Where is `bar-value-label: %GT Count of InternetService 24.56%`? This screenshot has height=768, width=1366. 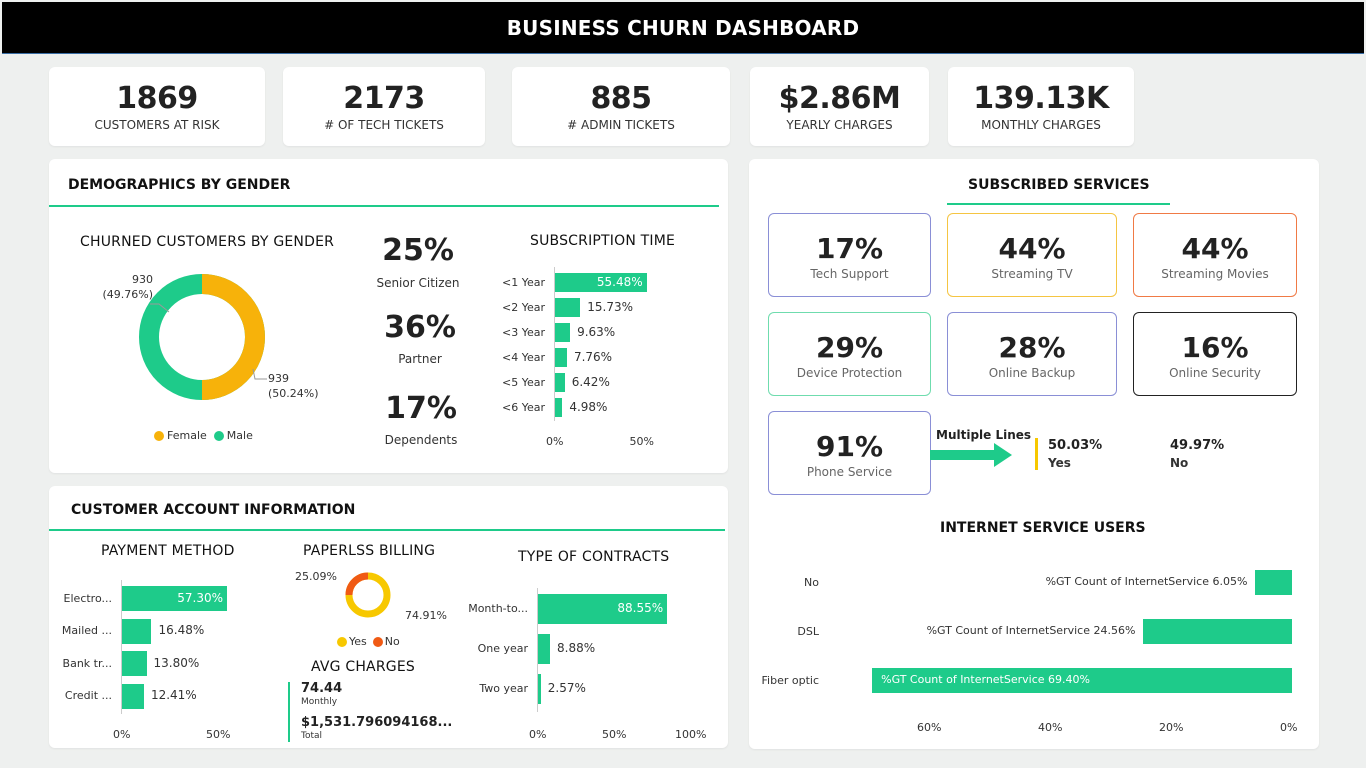
bar-value-label: %GT Count of InternetService 24.56% is located at coordinates (1031, 630).